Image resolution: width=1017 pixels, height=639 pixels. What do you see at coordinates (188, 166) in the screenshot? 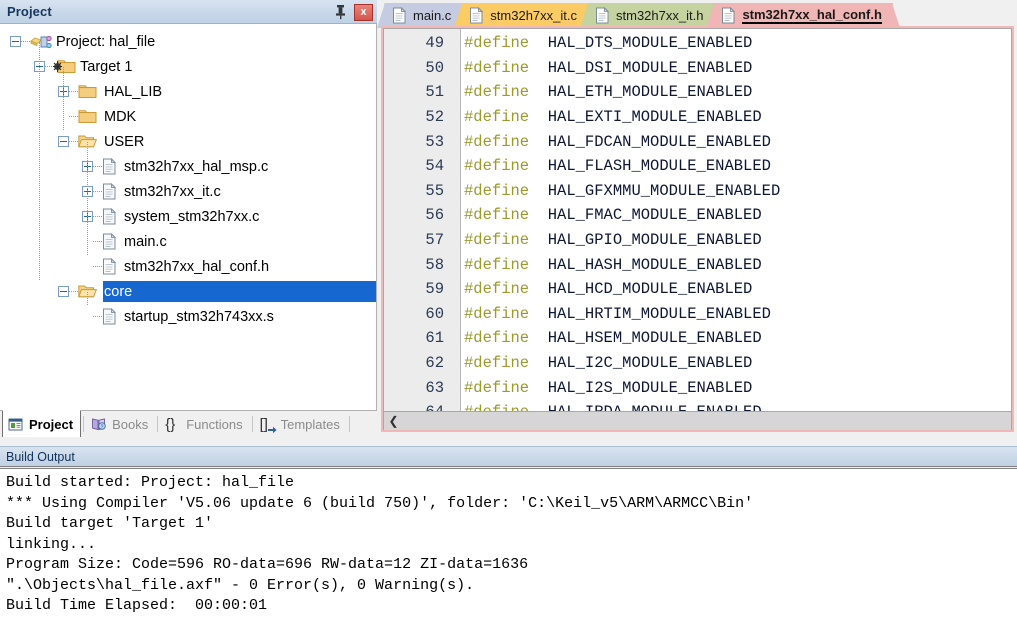
I see `tree-item-stm32h7xx-hal-msp-c: stm32h7xx_hal_msp.c` at bounding box center [188, 166].